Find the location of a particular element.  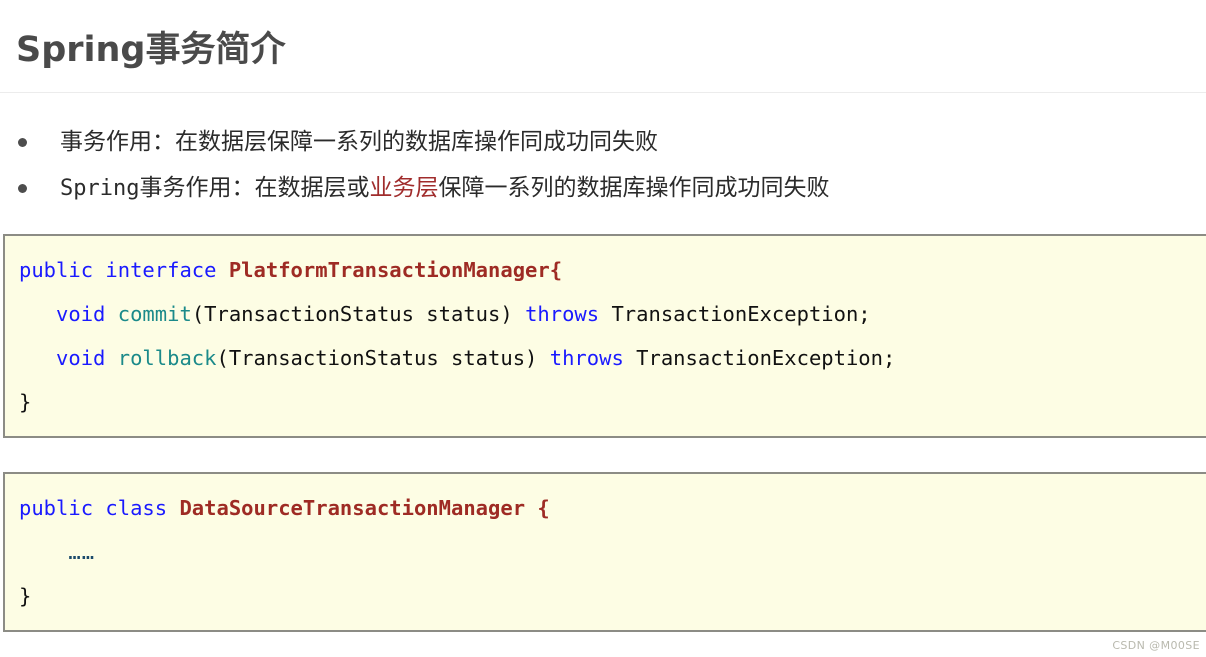

code-token: interface is located at coordinates (161, 269).